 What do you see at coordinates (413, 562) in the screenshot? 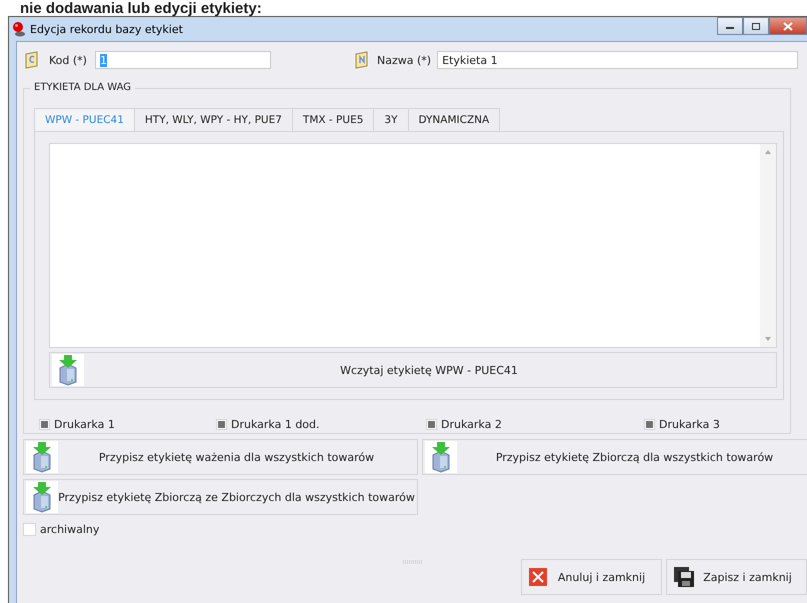
I see `resize-grip-icon` at bounding box center [413, 562].